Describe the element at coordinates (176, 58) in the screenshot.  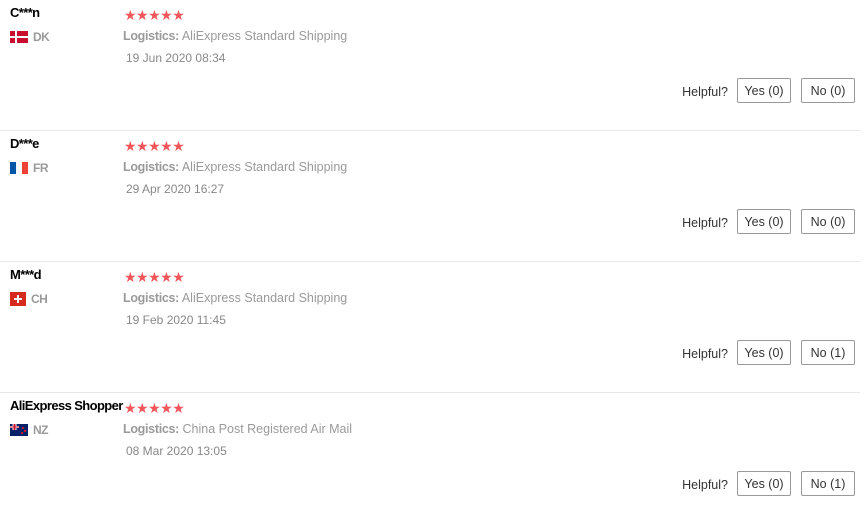
I see `review-date: 19 Jun 2020 08:34` at that location.